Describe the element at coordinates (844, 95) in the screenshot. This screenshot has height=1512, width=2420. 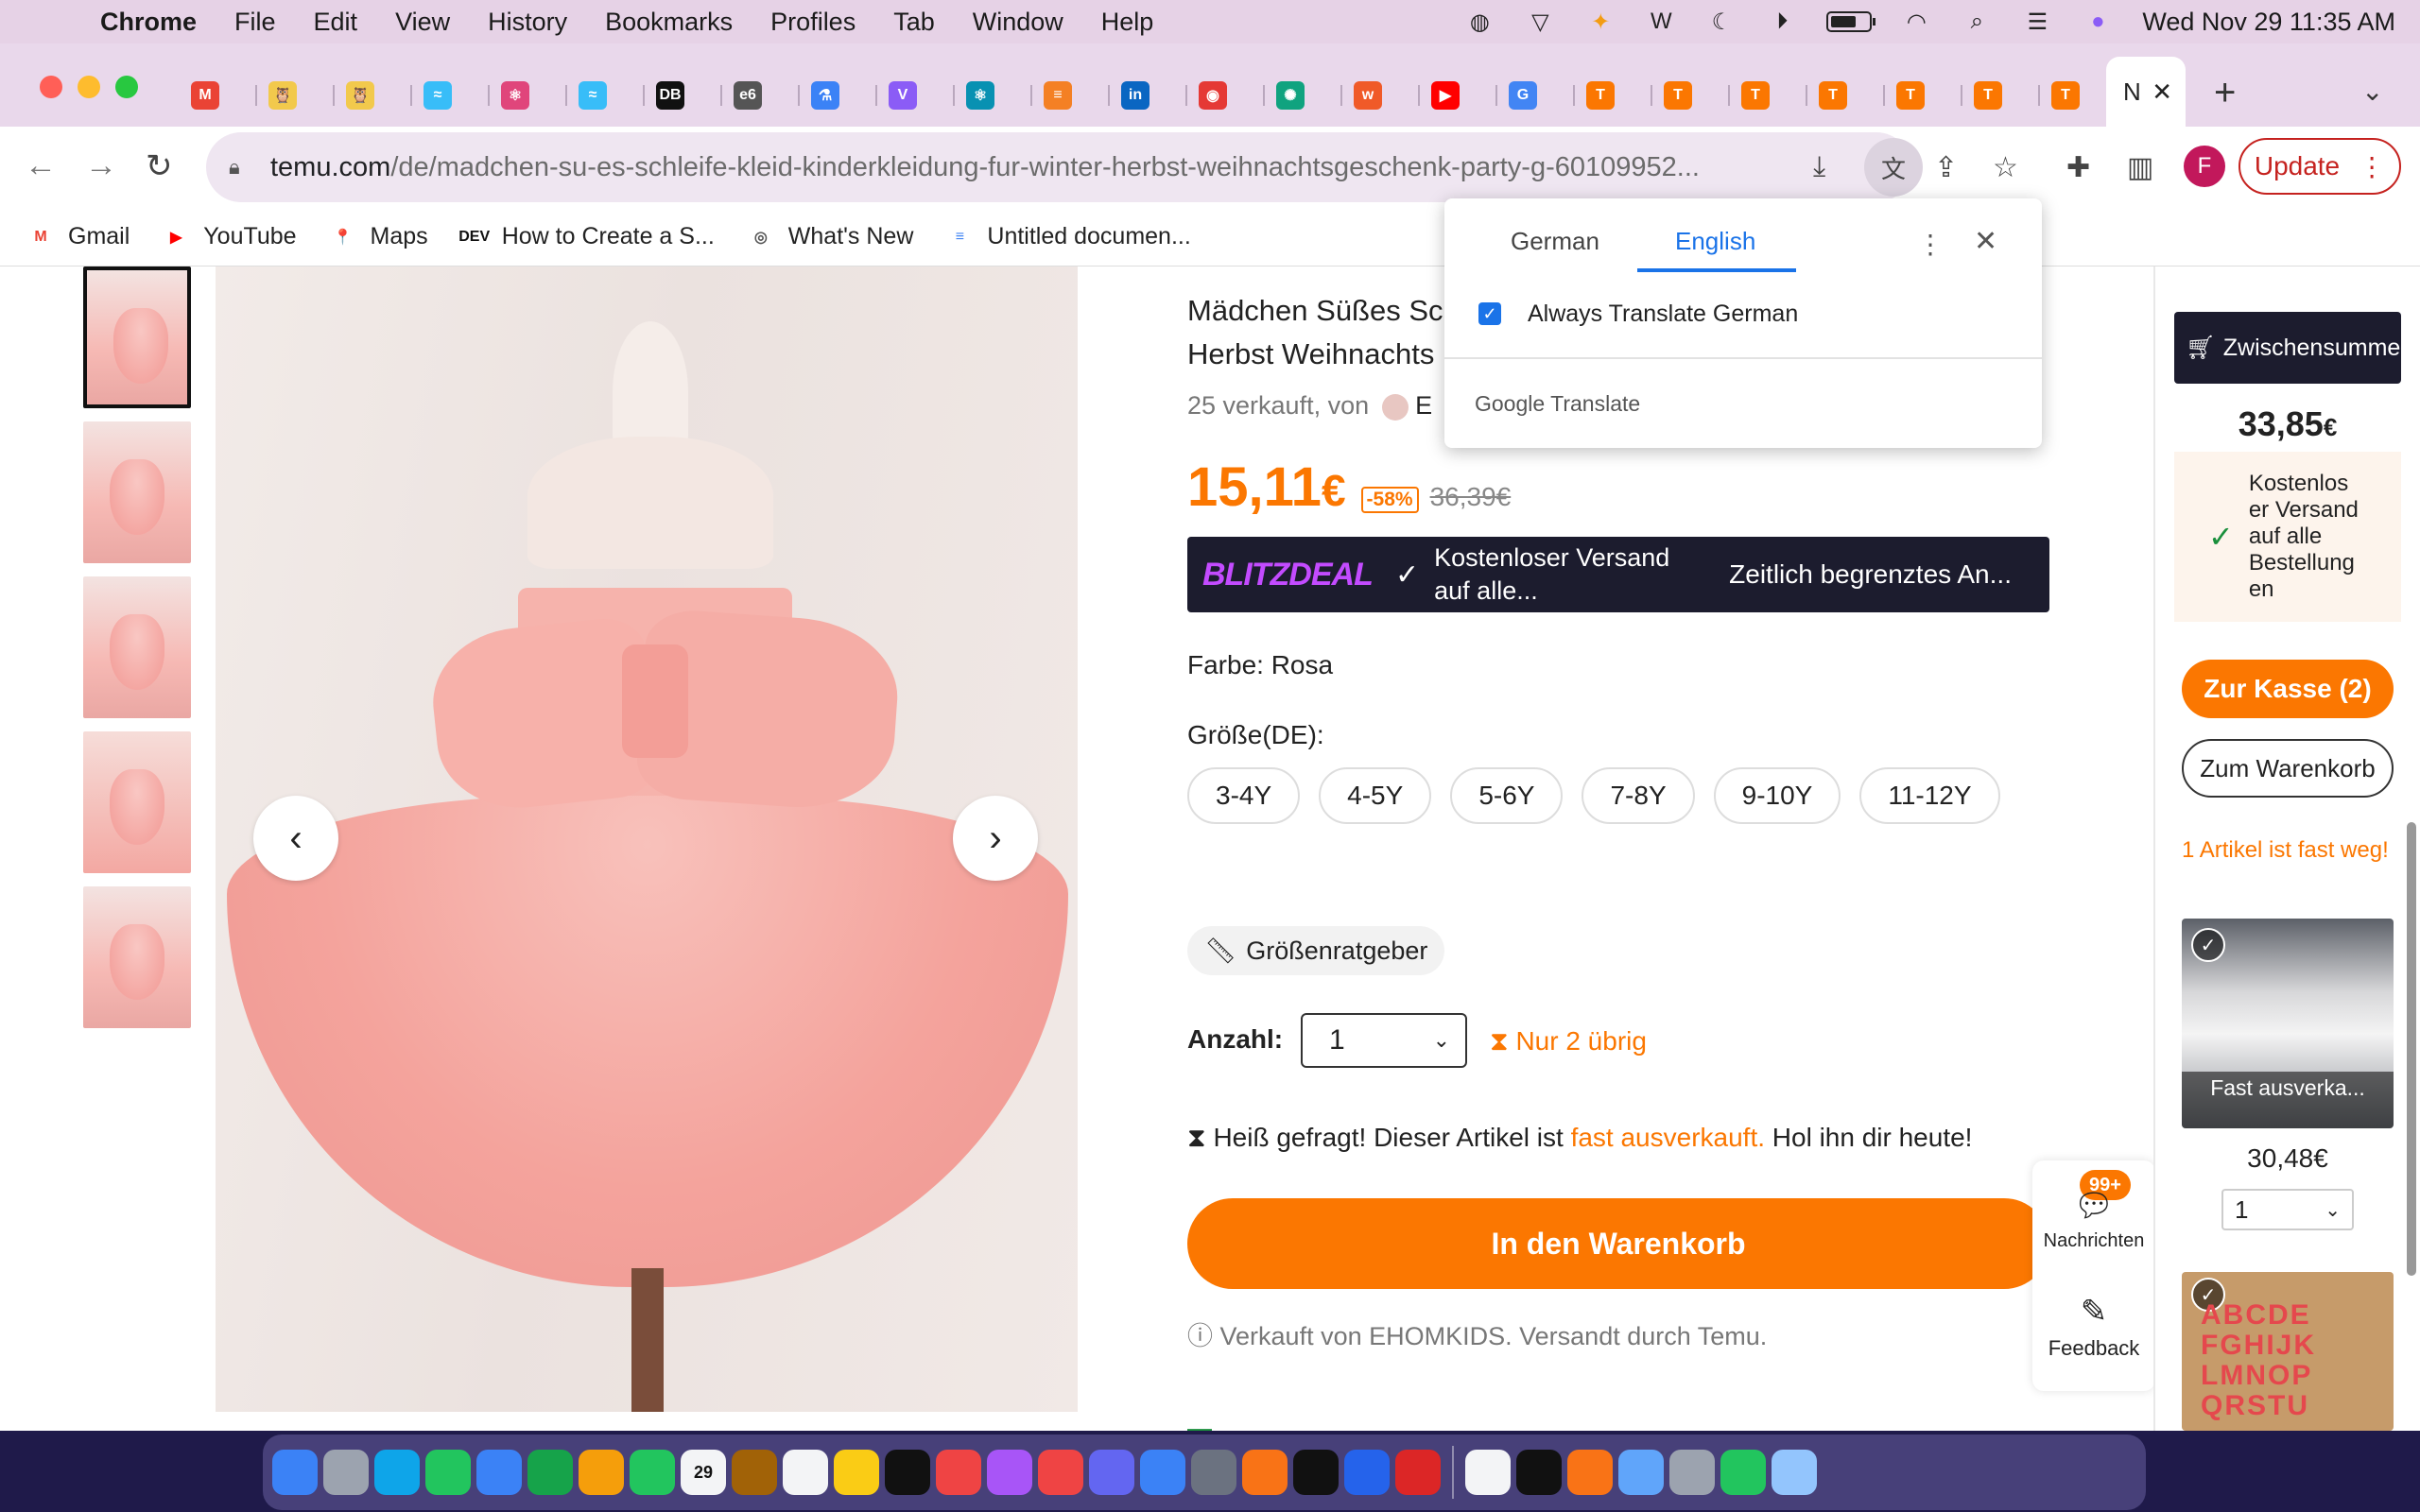
I see `tab-9: ⚗` at that location.